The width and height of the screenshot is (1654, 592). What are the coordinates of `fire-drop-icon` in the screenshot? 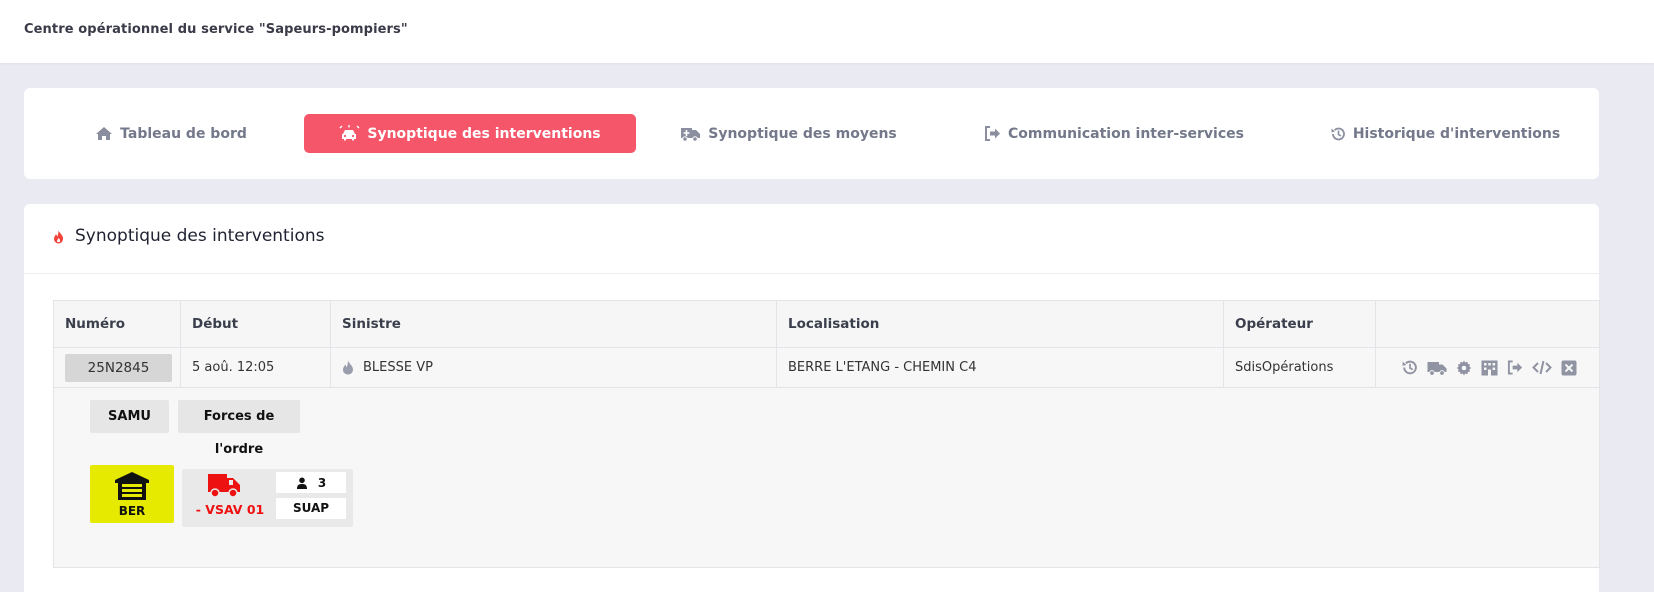 It's located at (348, 367).